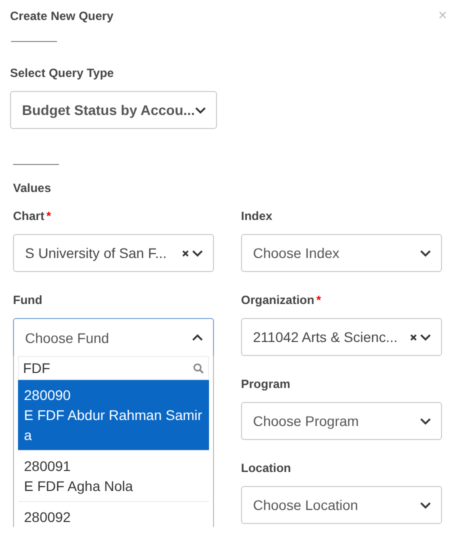 The width and height of the screenshot is (450, 533). Describe the element at coordinates (281, 300) in the screenshot. I see `field-label: Organization *` at that location.